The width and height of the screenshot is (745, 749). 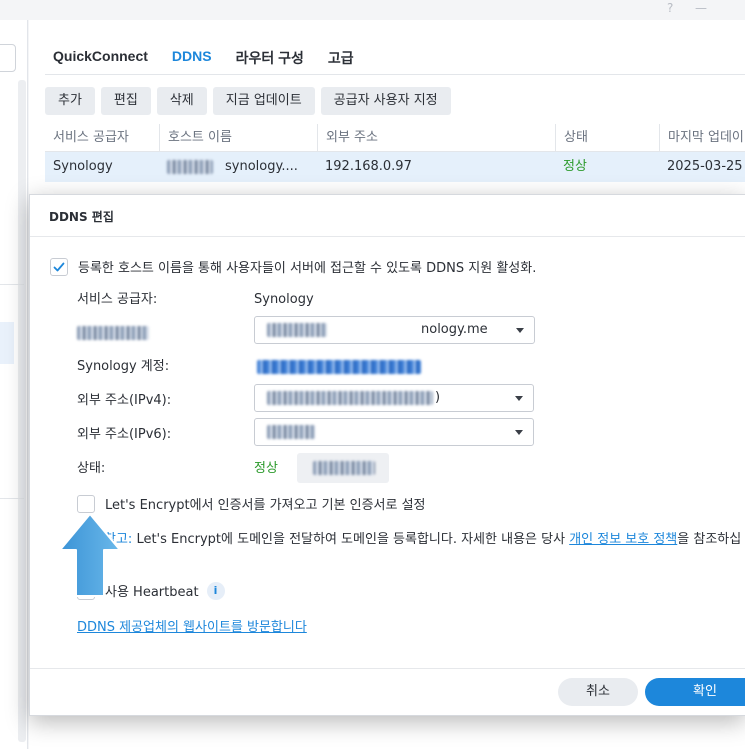 What do you see at coordinates (709, 539) in the screenshot?
I see `note-suffix: 을 참조하십` at bounding box center [709, 539].